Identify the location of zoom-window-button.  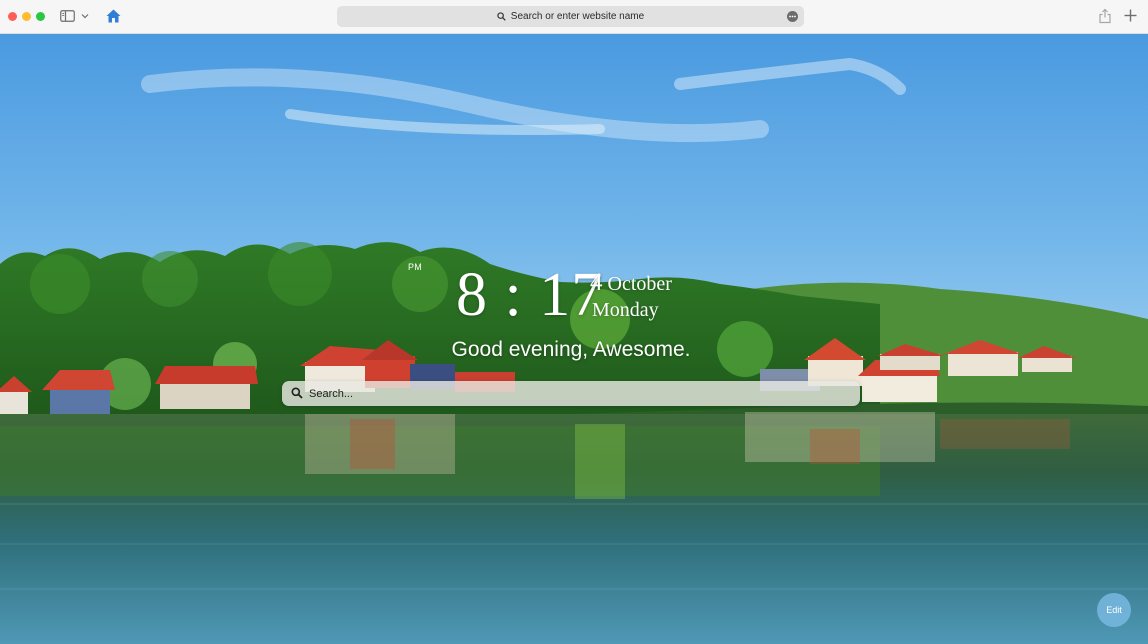
(40, 16).